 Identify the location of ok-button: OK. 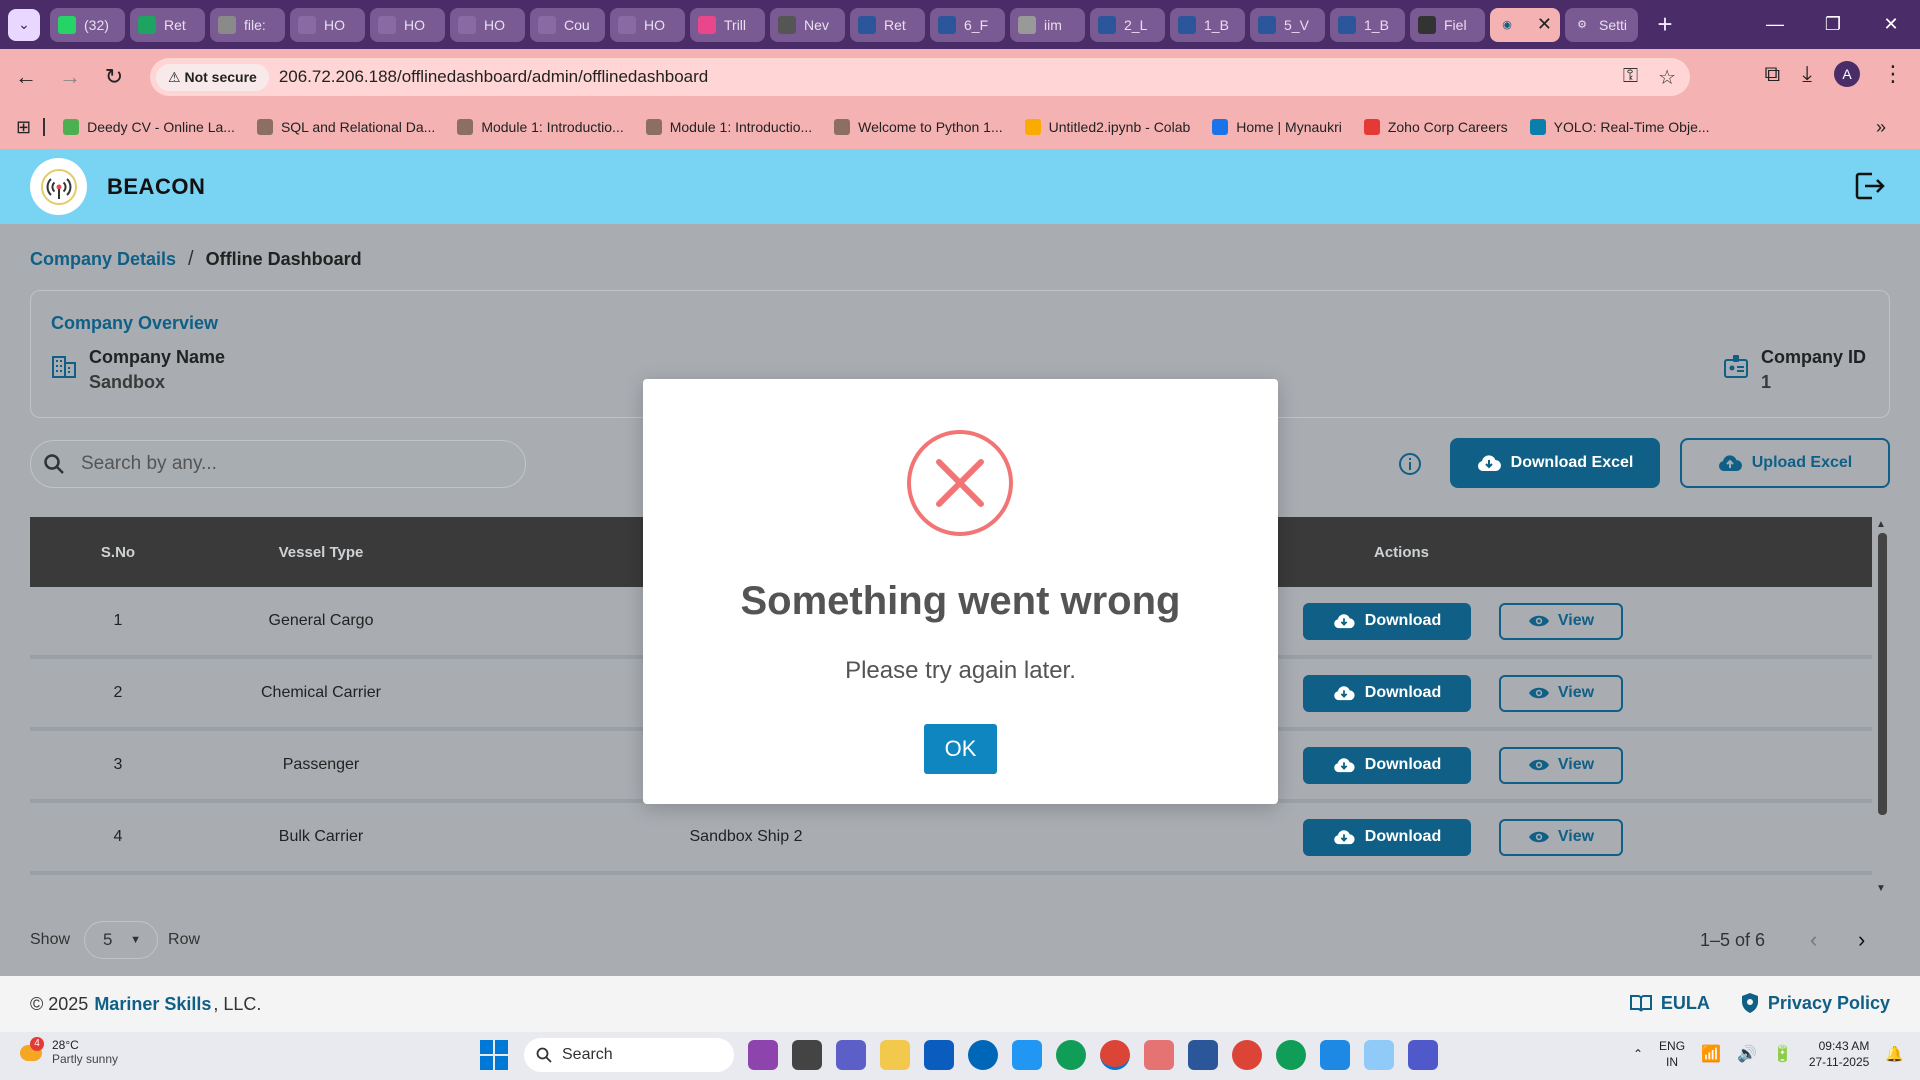
(960, 749).